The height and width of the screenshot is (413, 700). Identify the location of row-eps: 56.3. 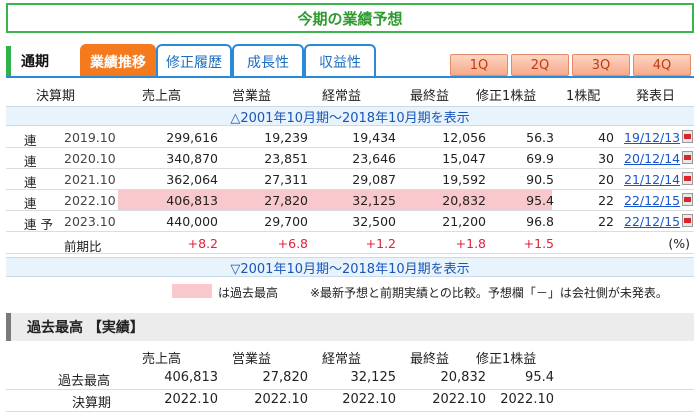
(540, 137).